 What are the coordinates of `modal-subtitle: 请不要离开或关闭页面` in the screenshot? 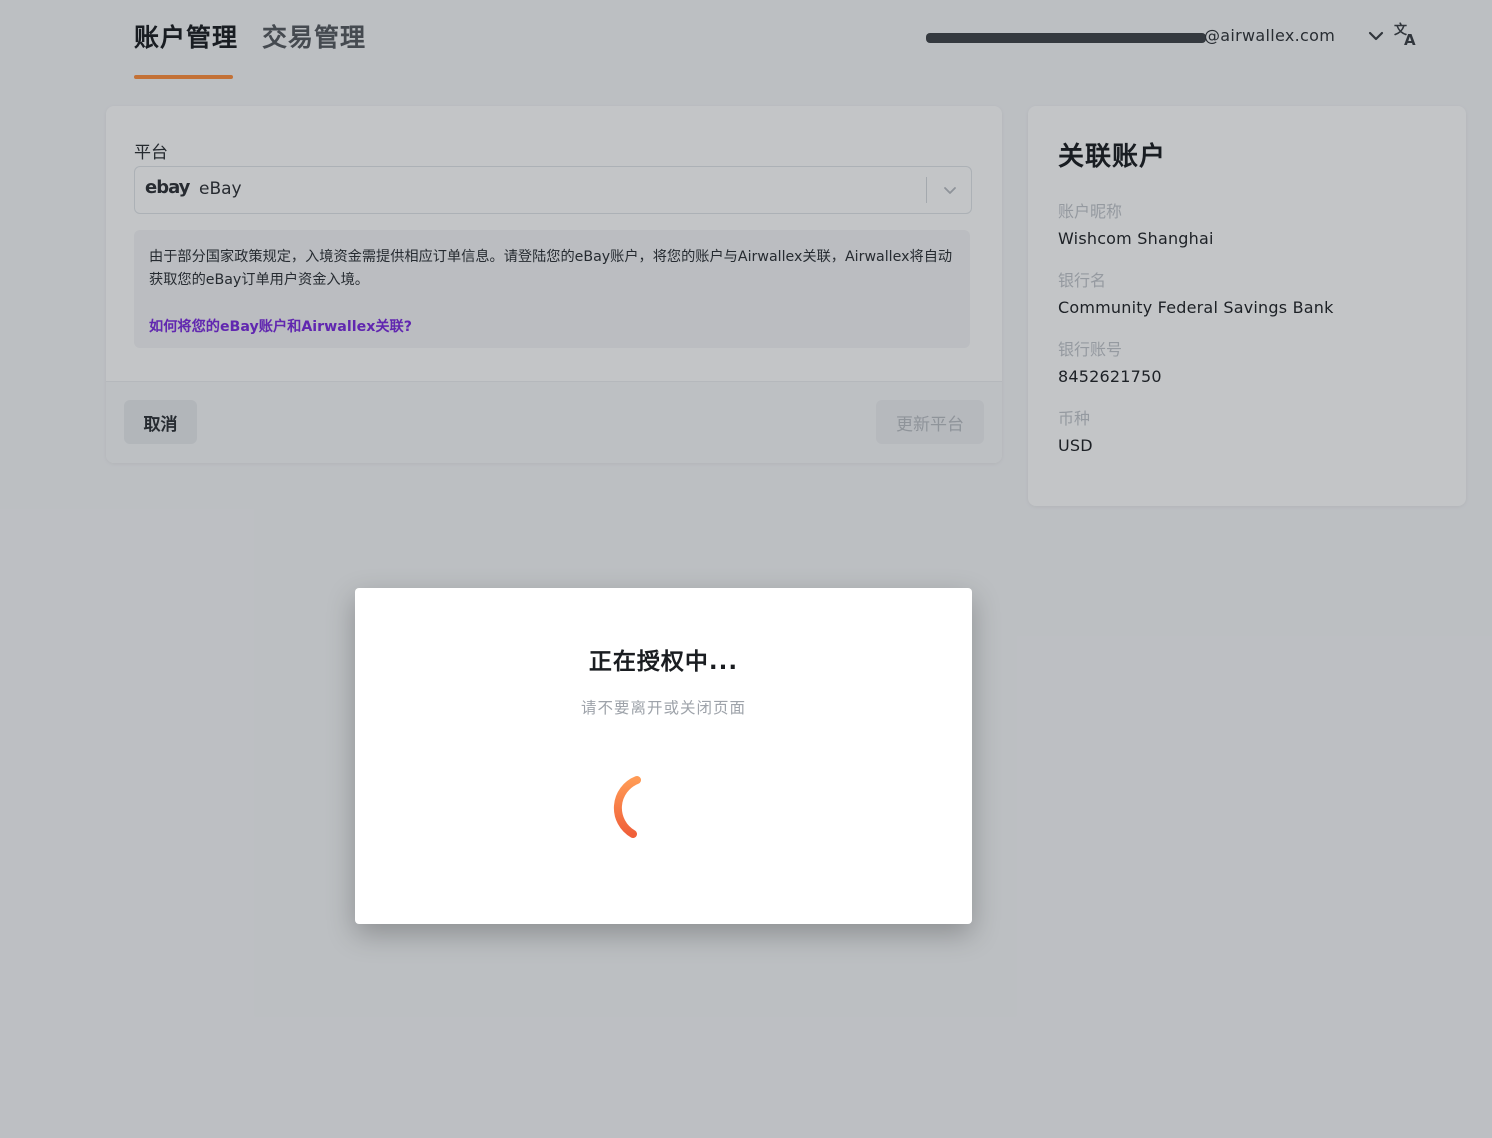 It's located at (663, 708).